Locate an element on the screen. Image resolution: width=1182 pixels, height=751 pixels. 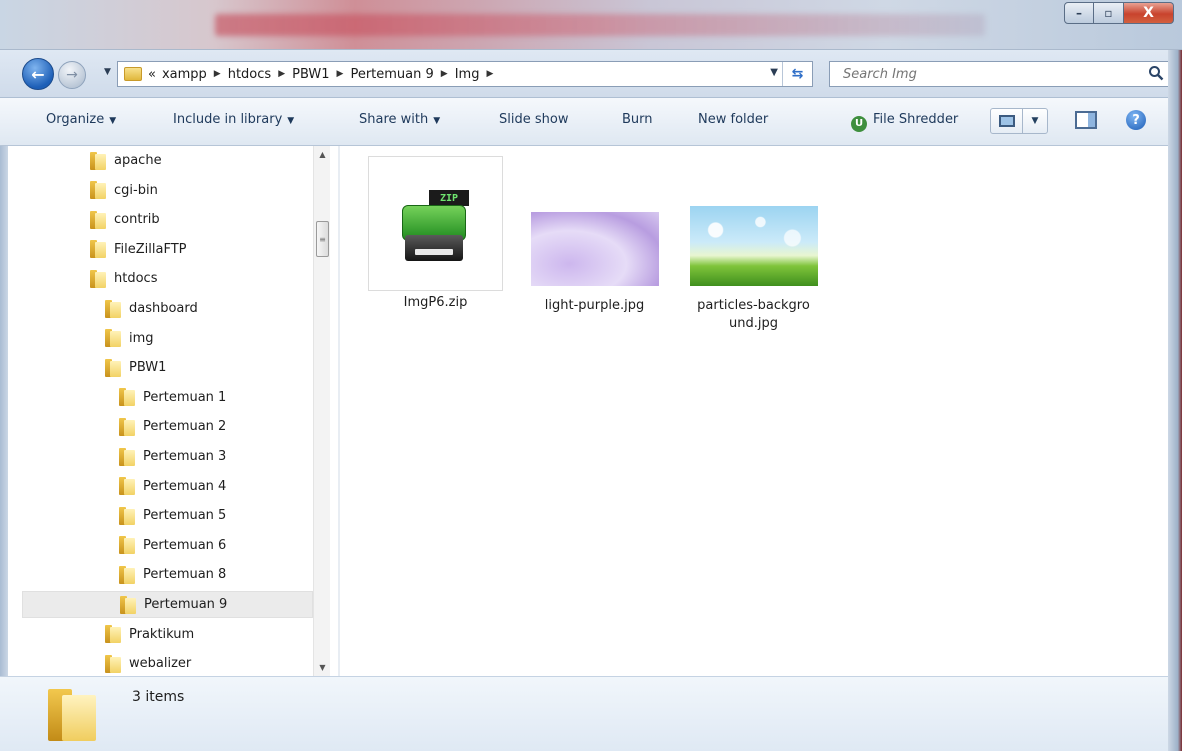
tree-item: PBW1 is located at coordinates (135, 367).